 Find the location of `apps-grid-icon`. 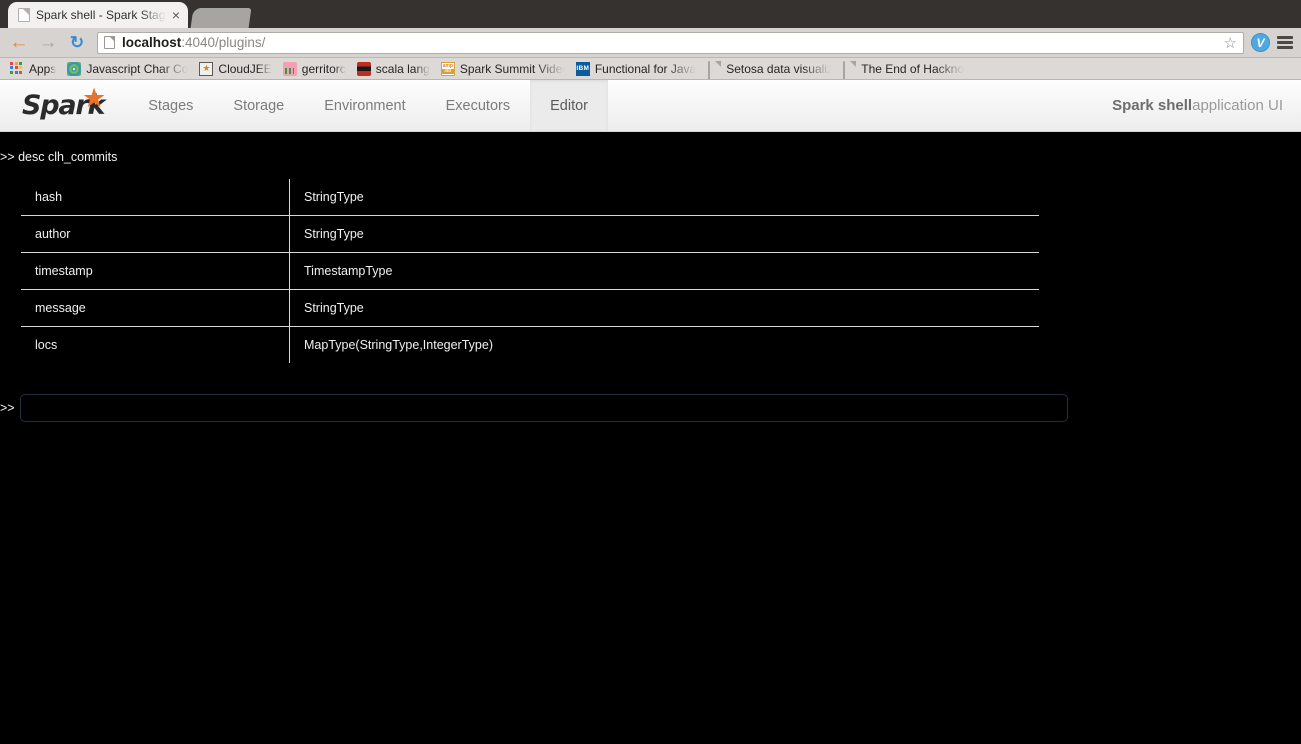

apps-grid-icon is located at coordinates (17, 68).